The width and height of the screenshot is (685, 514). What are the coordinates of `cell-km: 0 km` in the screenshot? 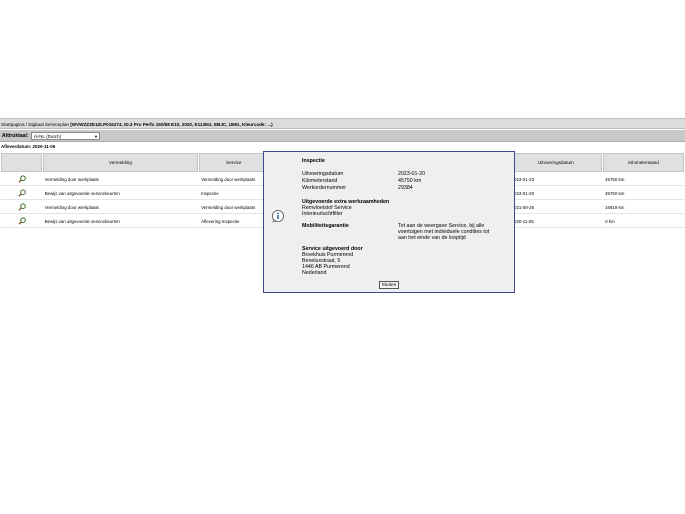 It's located at (643, 221).